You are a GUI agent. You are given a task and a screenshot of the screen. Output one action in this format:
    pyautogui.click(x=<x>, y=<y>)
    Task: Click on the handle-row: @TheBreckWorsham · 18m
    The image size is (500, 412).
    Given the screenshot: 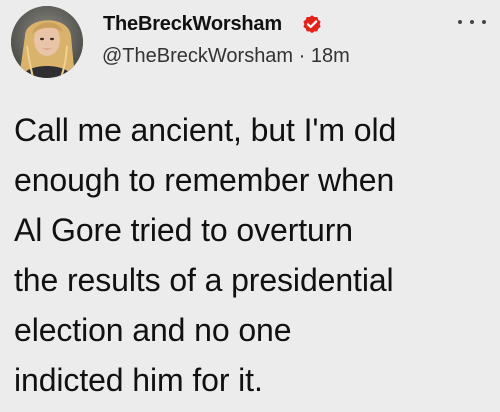 What is the action you would take?
    pyautogui.click(x=226, y=56)
    